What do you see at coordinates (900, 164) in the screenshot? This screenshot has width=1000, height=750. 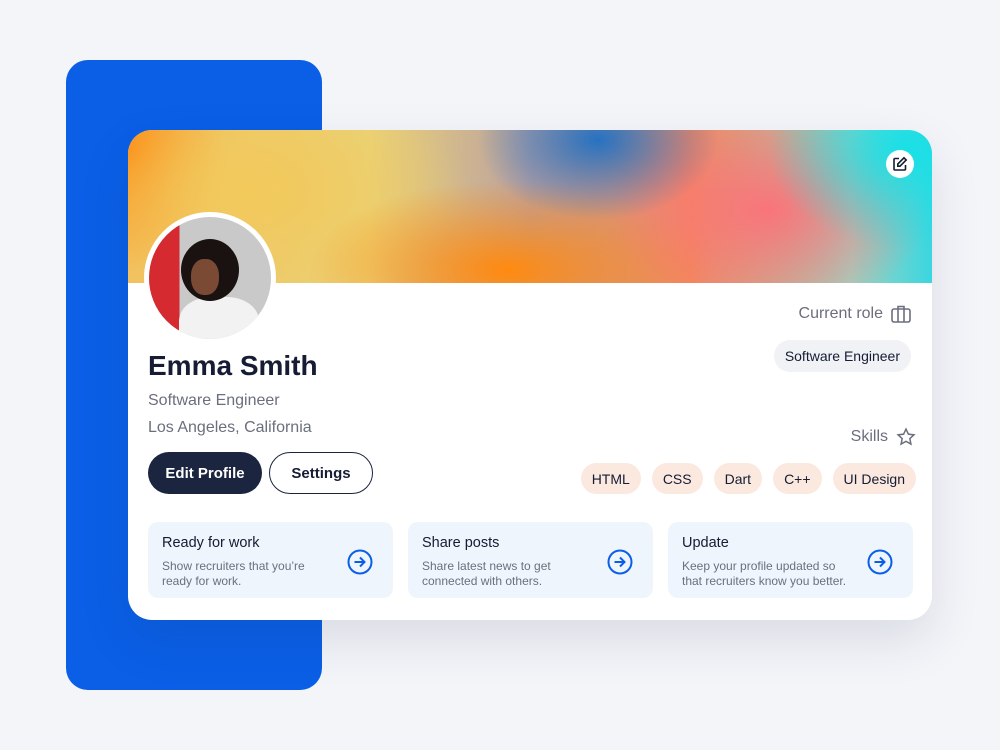 I see `edit-cover-icon` at bounding box center [900, 164].